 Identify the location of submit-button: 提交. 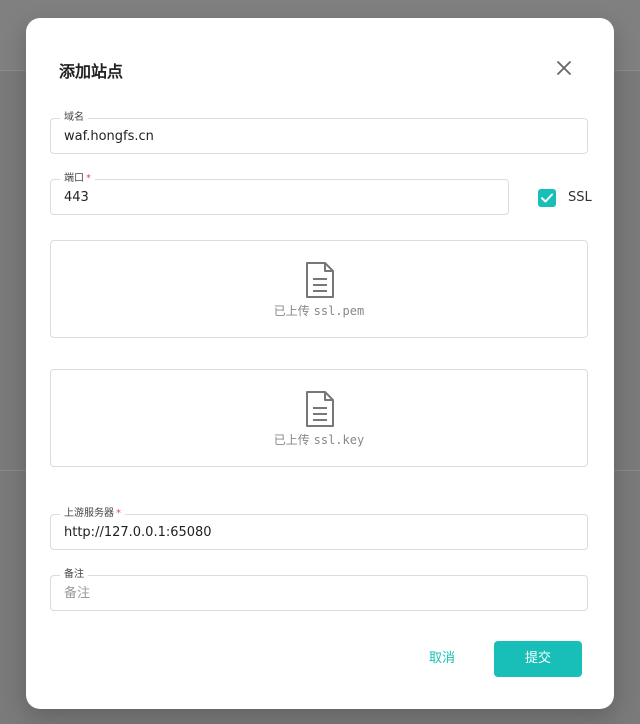
(538, 659).